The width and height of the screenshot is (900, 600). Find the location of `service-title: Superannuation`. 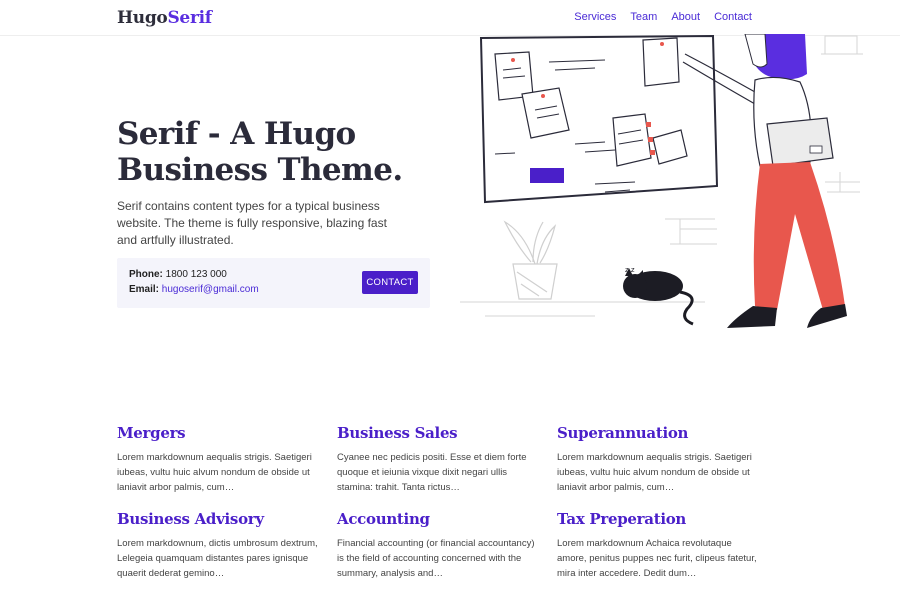

service-title: Superannuation is located at coordinates (667, 433).